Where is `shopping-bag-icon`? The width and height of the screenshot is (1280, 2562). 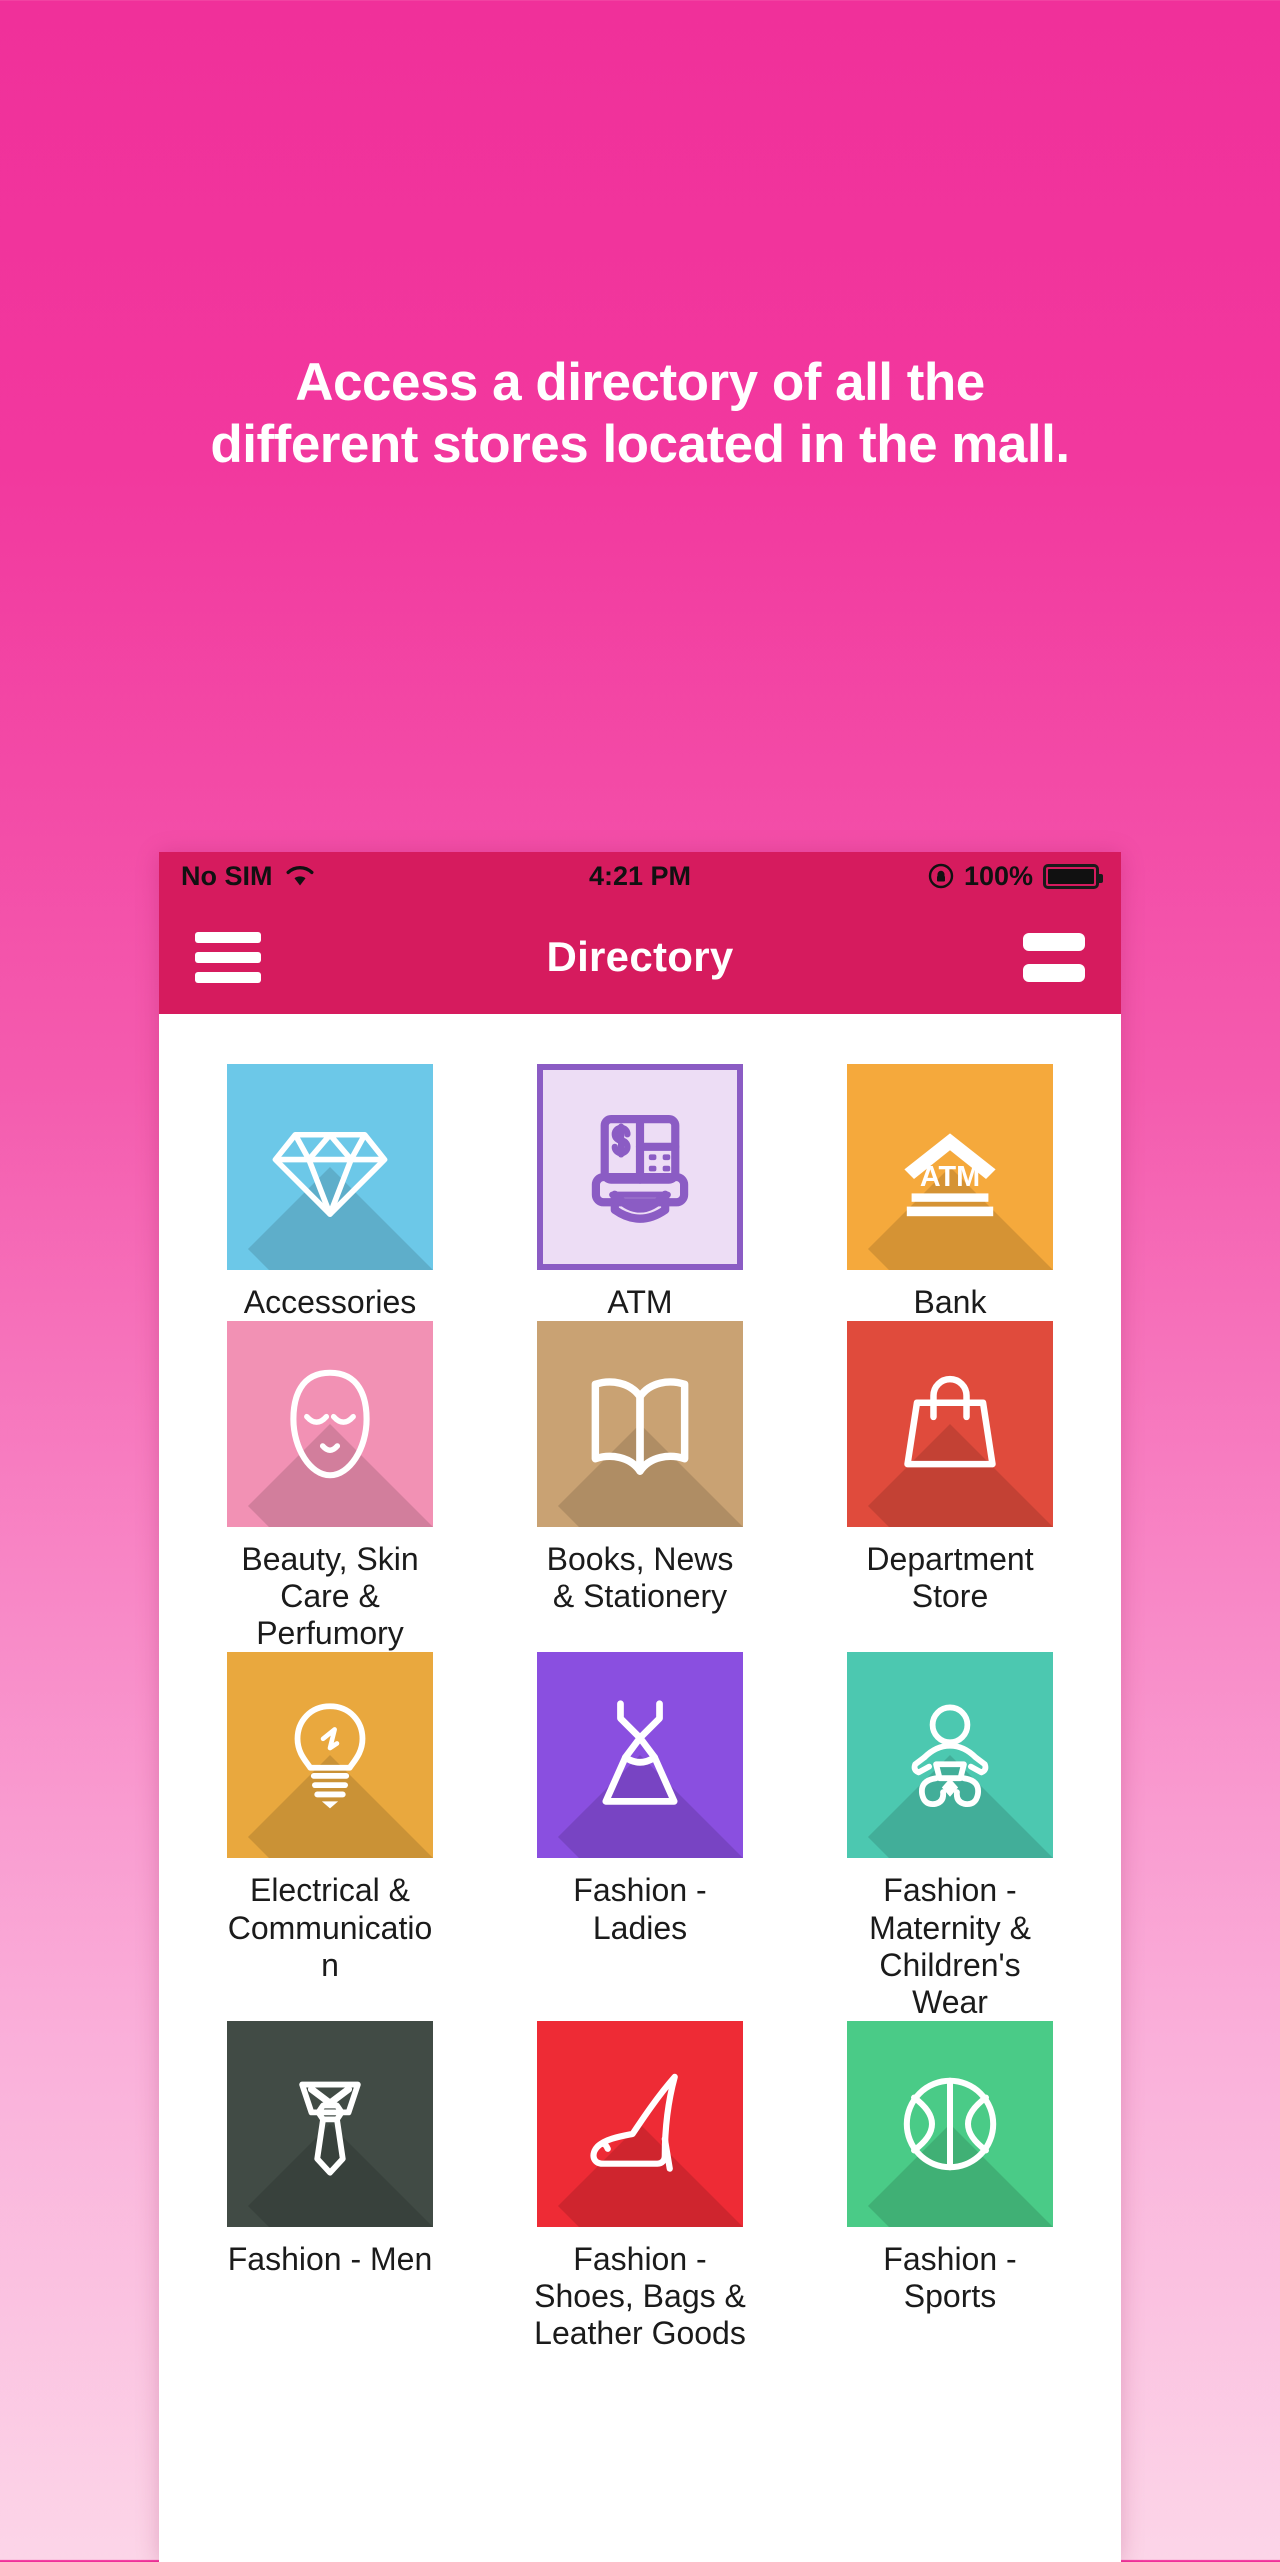
shopping-bag-icon is located at coordinates (950, 1424).